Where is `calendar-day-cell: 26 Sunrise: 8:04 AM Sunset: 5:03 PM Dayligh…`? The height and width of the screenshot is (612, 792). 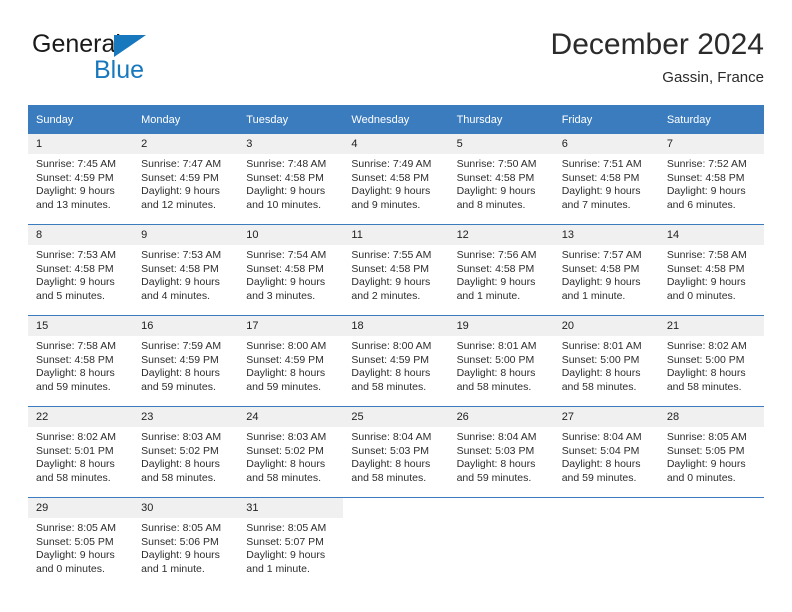 calendar-day-cell: 26 Sunrise: 8:04 AM Sunset: 5:03 PM Dayligh… is located at coordinates (501, 452).